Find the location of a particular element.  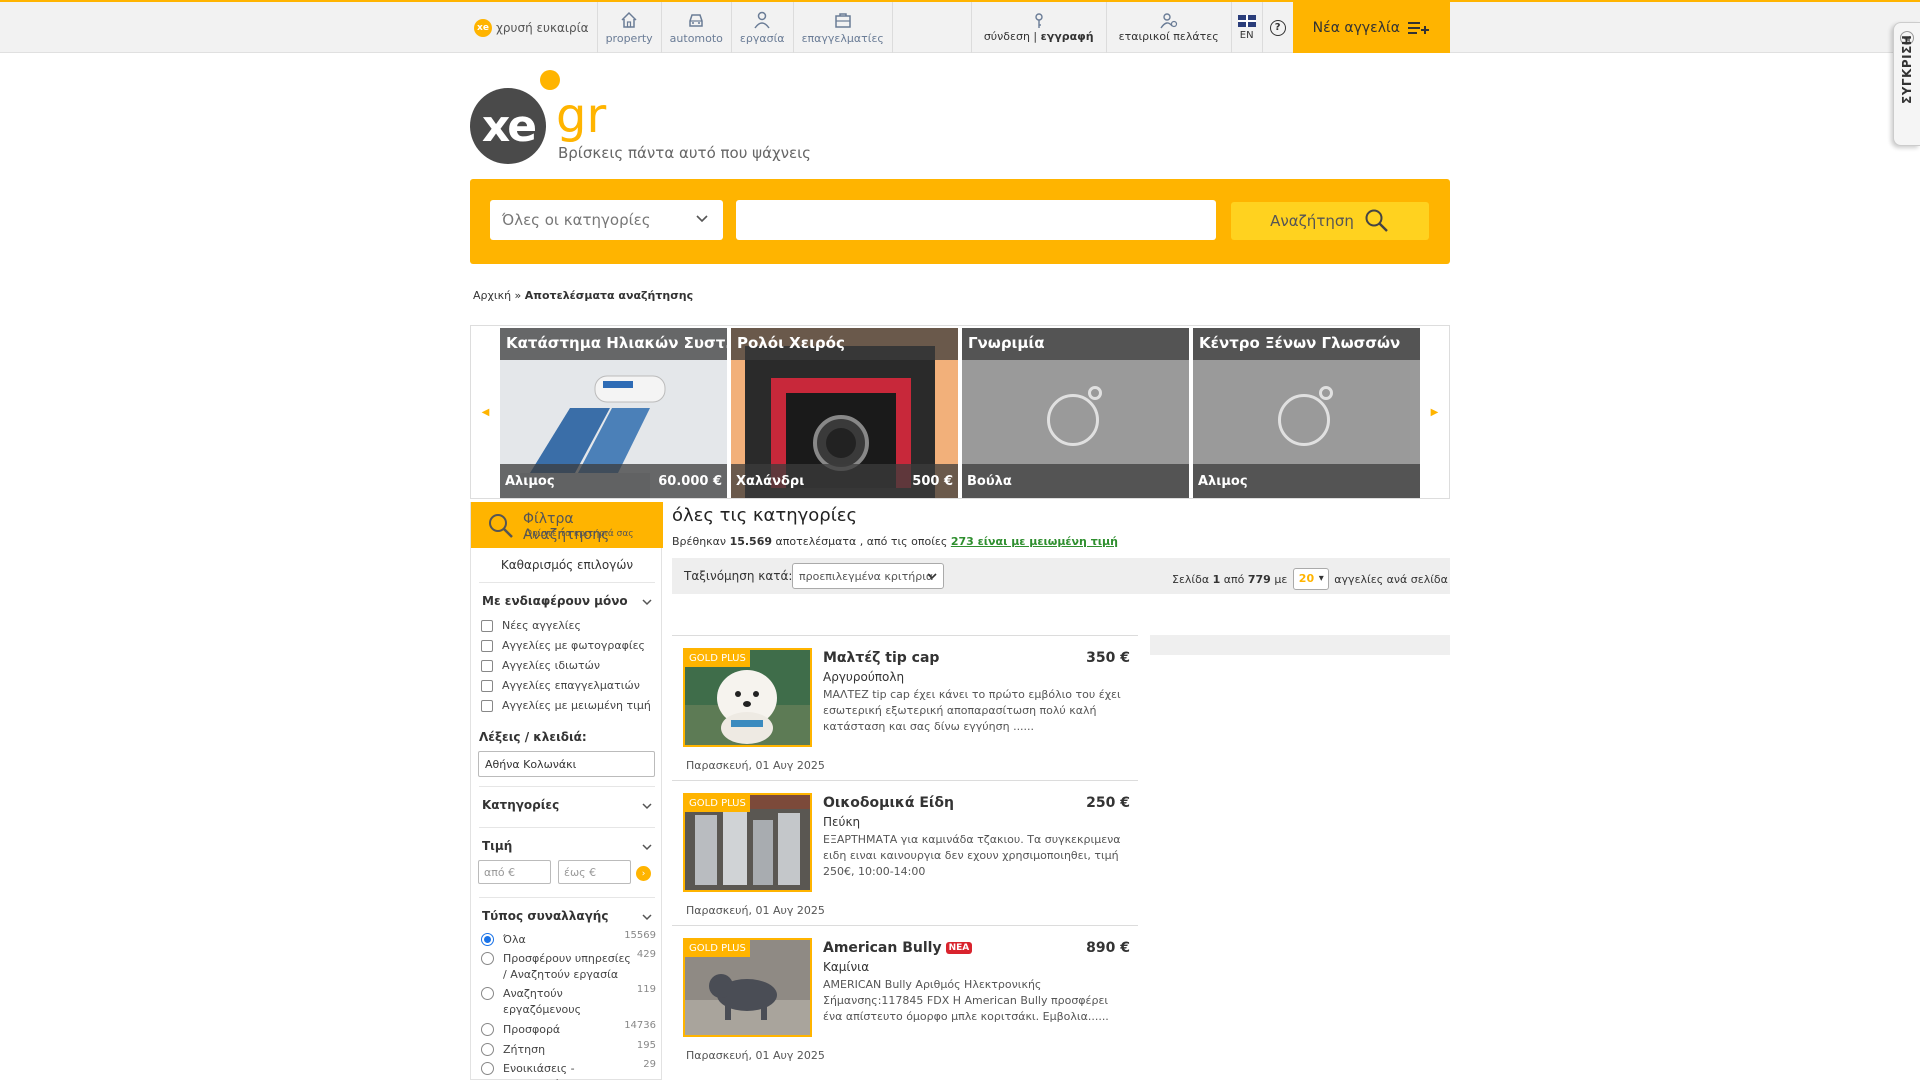

carousel-card: Γνωριμία Βούλα is located at coordinates (1075, 413).